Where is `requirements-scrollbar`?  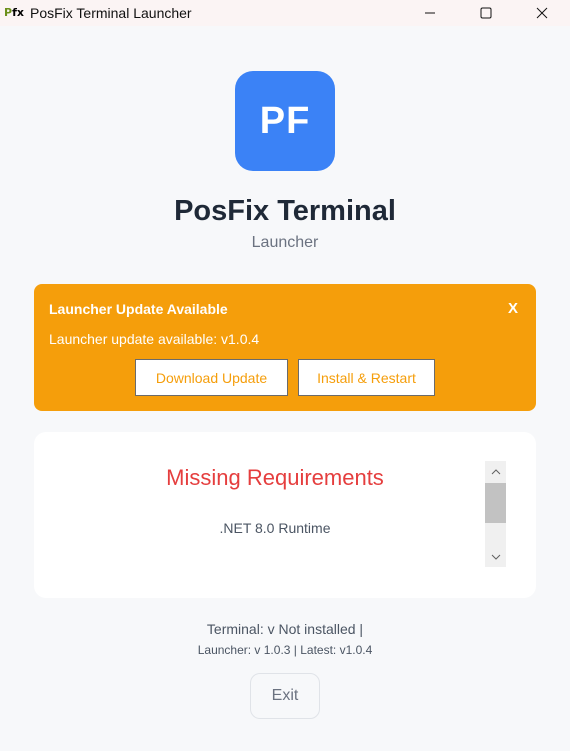 requirements-scrollbar is located at coordinates (495, 514).